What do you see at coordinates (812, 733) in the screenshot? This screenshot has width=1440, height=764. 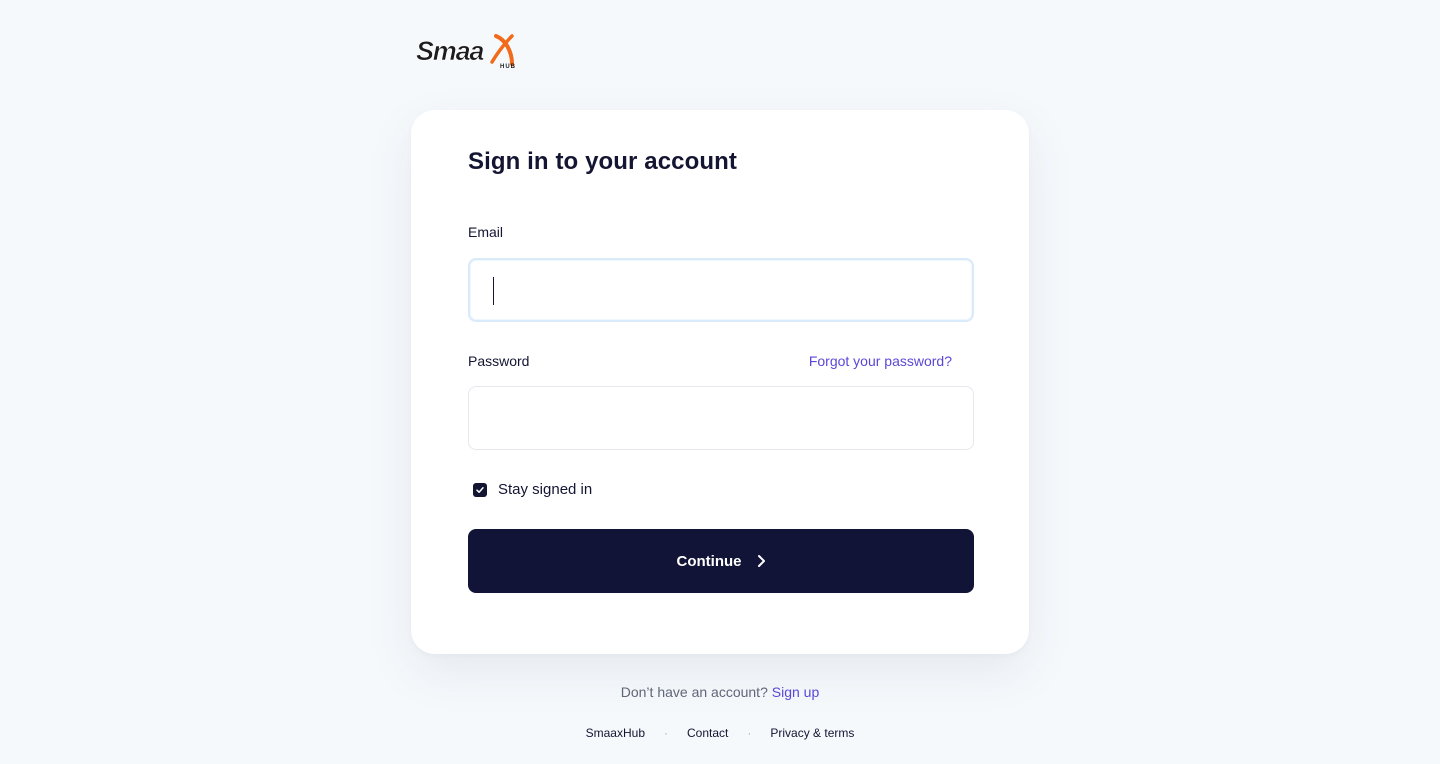 I see `footer-link-privacy-terms: Privacy & terms` at bounding box center [812, 733].